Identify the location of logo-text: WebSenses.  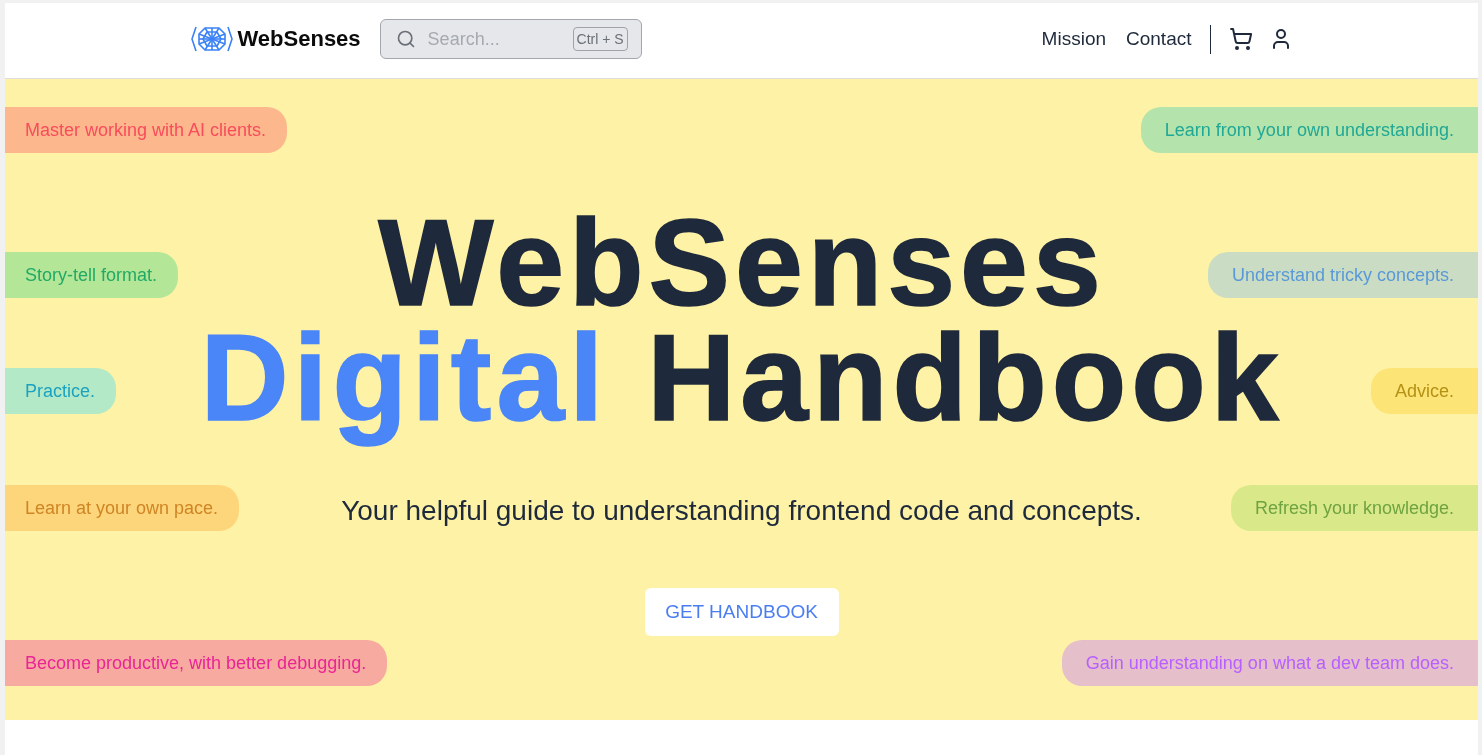
(299, 39).